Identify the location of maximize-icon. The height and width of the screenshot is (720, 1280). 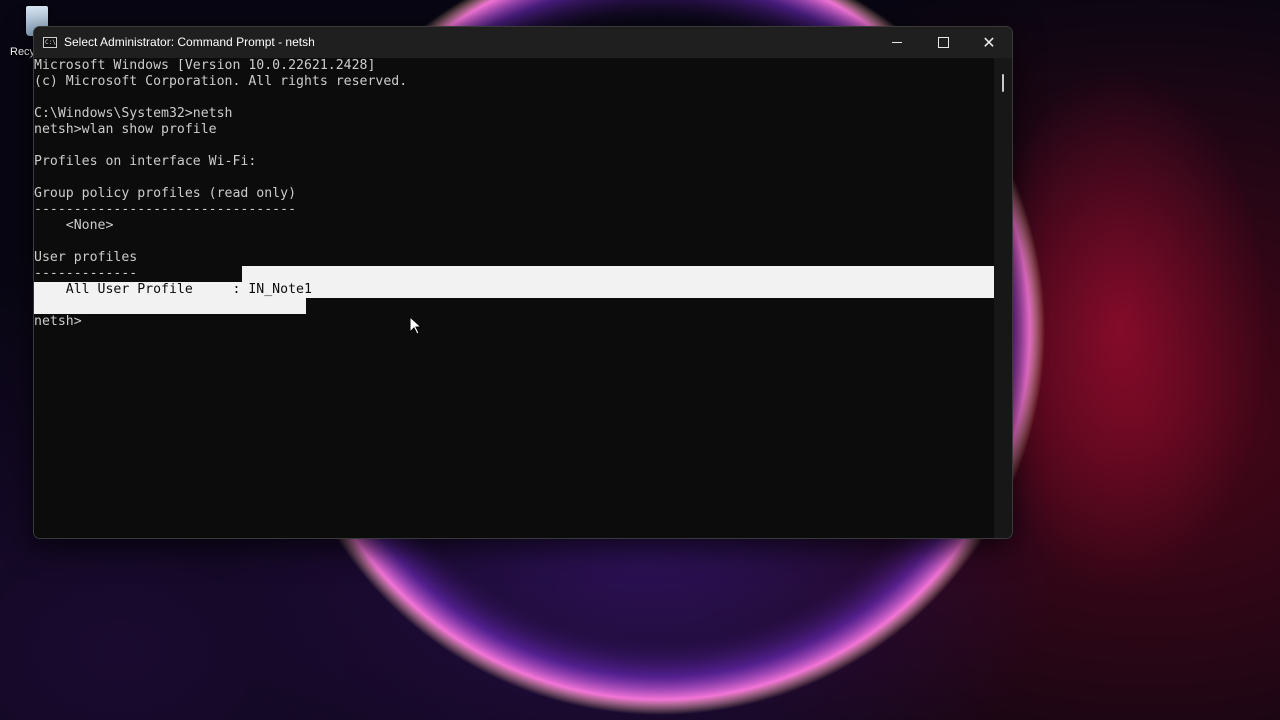
(943, 42).